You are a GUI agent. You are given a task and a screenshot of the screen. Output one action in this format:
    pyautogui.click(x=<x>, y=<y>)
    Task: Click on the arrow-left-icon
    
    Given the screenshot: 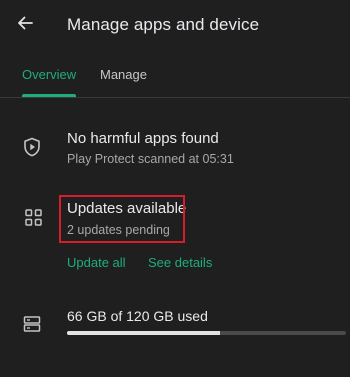 What is the action you would take?
    pyautogui.click(x=25, y=25)
    